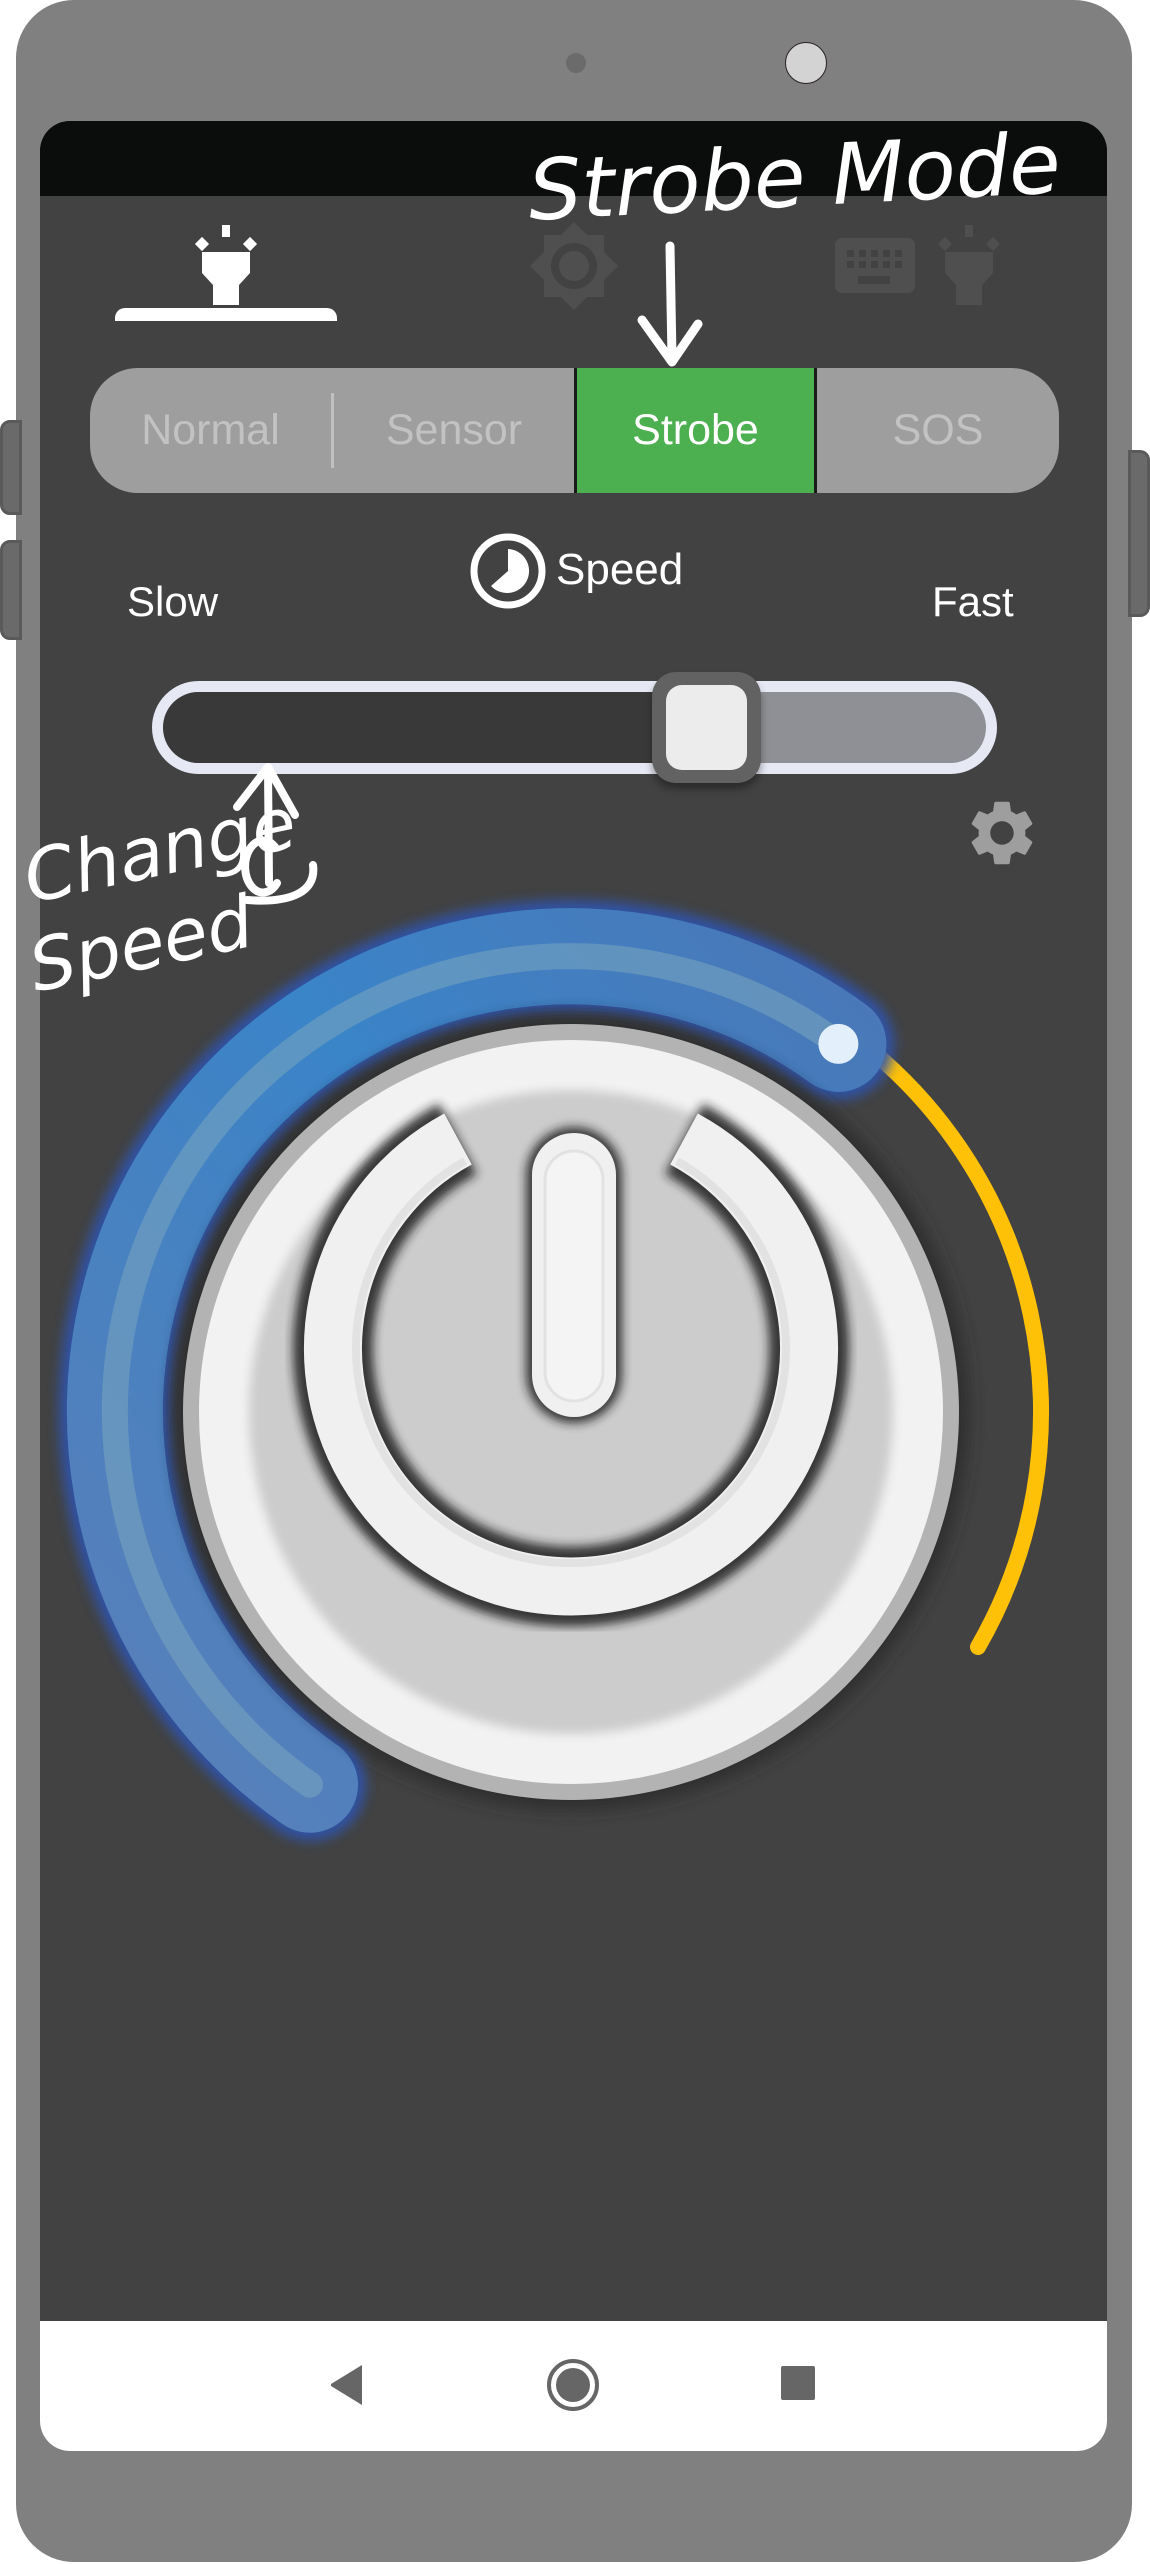 This screenshot has height=2564, width=1150. What do you see at coordinates (576, 63) in the screenshot?
I see `proximity-sensor` at bounding box center [576, 63].